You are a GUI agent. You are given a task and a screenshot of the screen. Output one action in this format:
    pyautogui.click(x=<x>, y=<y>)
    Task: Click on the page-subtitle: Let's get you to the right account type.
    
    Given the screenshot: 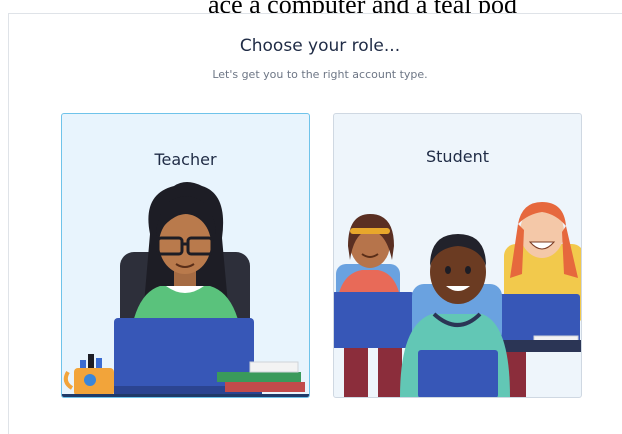 What is the action you would take?
    pyautogui.click(x=320, y=74)
    